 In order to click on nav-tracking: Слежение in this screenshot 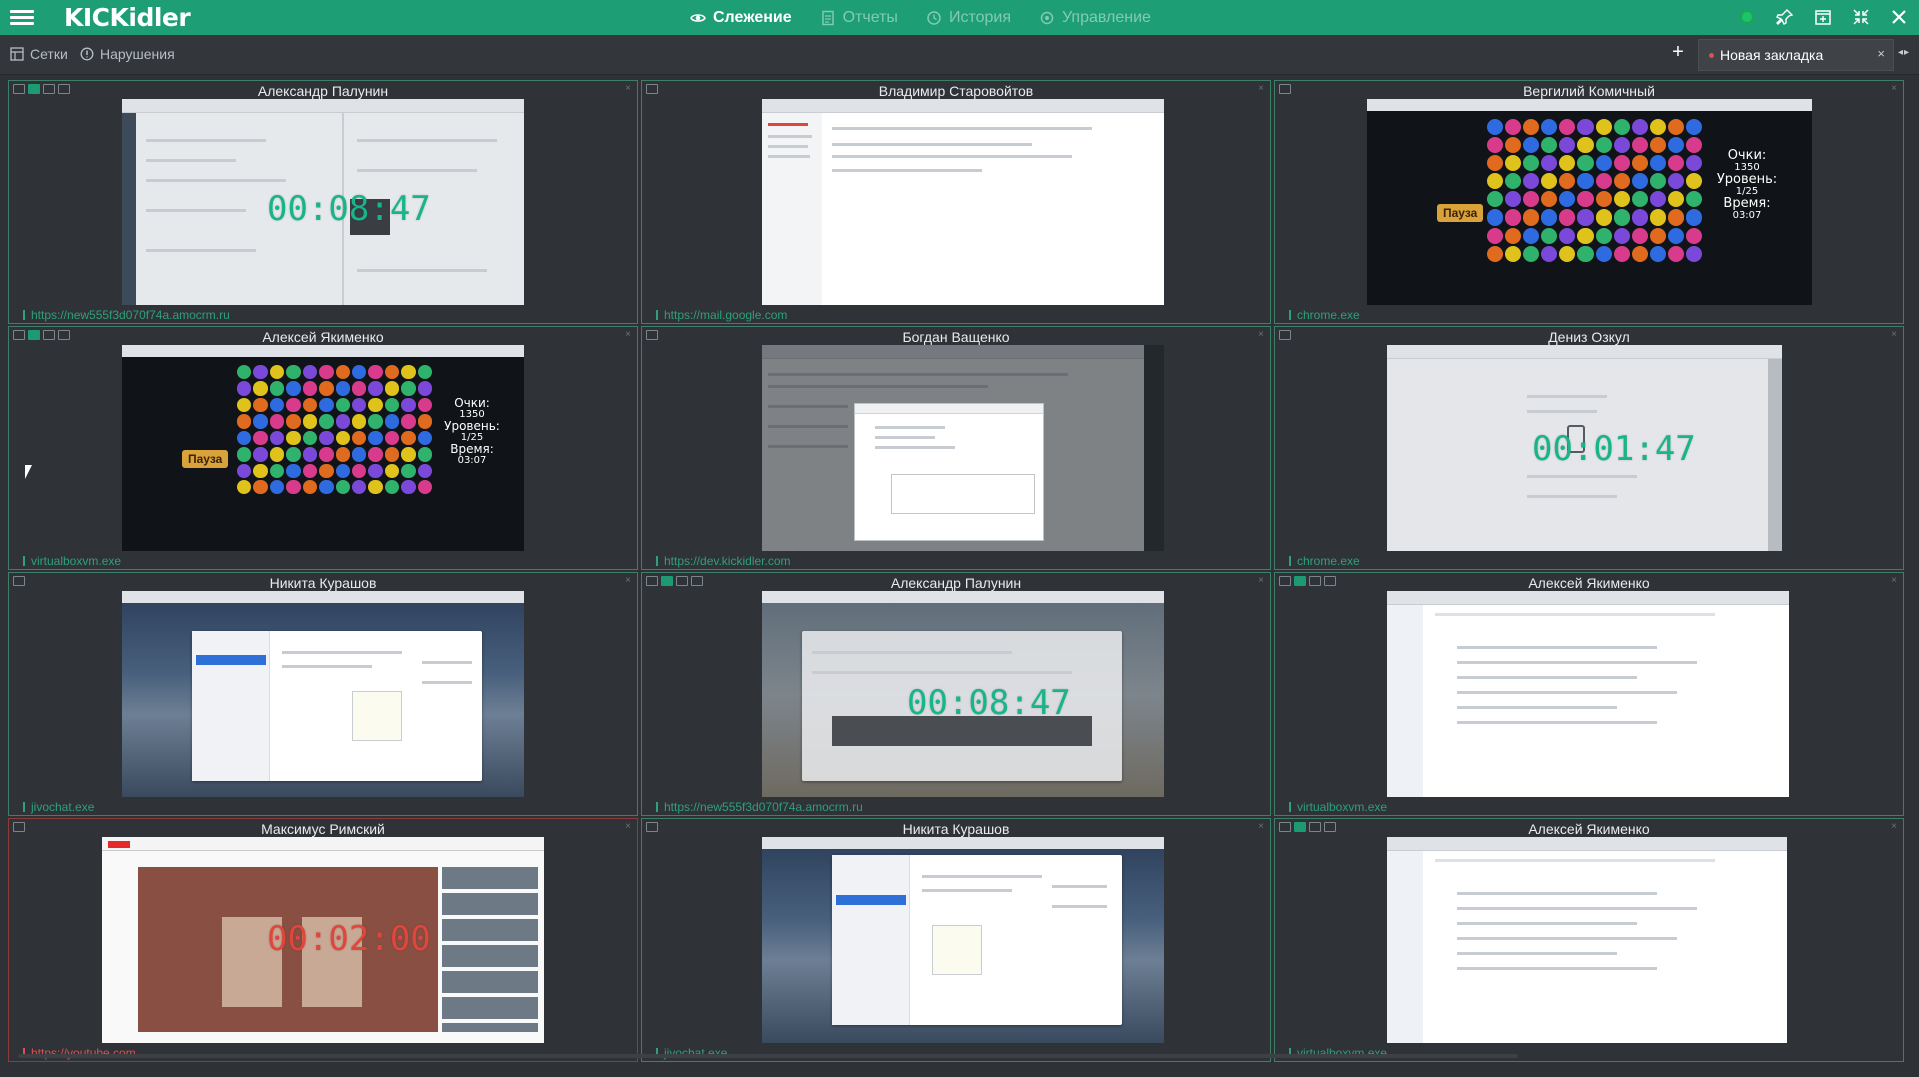, I will do `click(741, 18)`.